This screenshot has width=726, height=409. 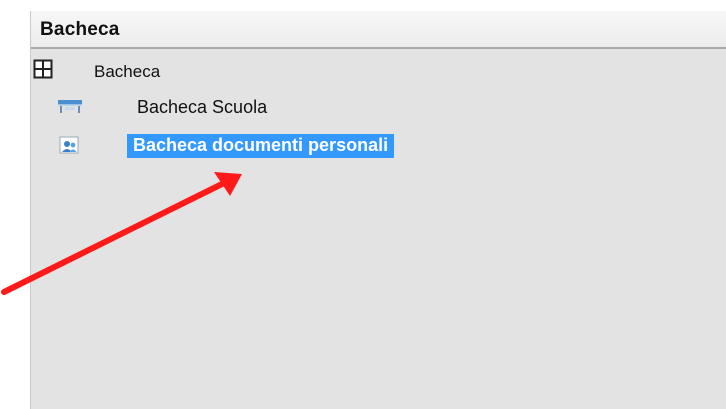 What do you see at coordinates (80, 29) in the screenshot?
I see `panel-title: Bacheca` at bounding box center [80, 29].